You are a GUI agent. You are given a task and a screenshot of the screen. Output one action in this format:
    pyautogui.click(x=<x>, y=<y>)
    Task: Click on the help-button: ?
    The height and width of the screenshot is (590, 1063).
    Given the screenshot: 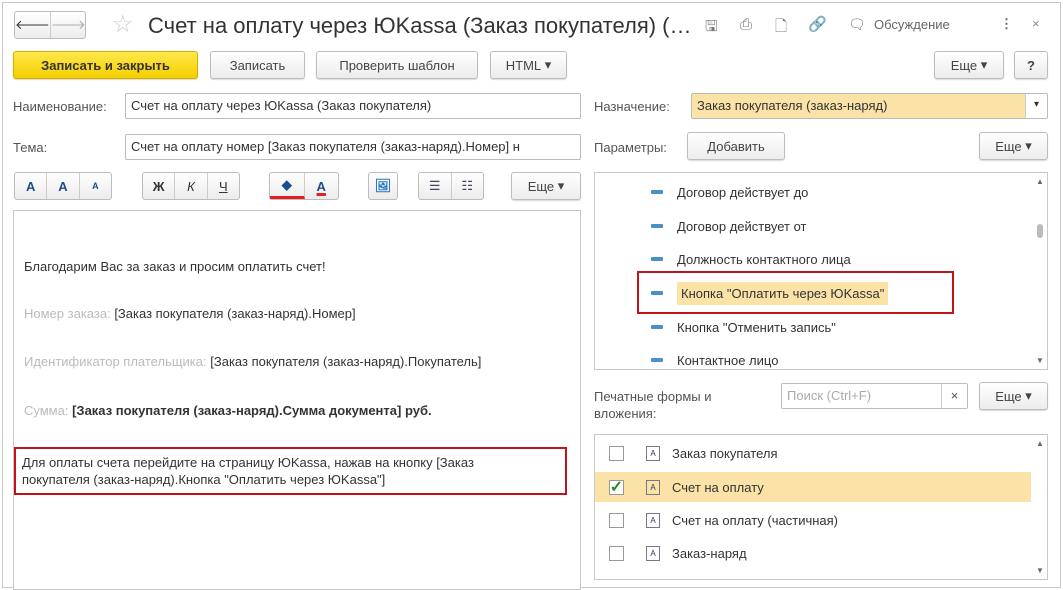 What is the action you would take?
    pyautogui.click(x=1031, y=65)
    